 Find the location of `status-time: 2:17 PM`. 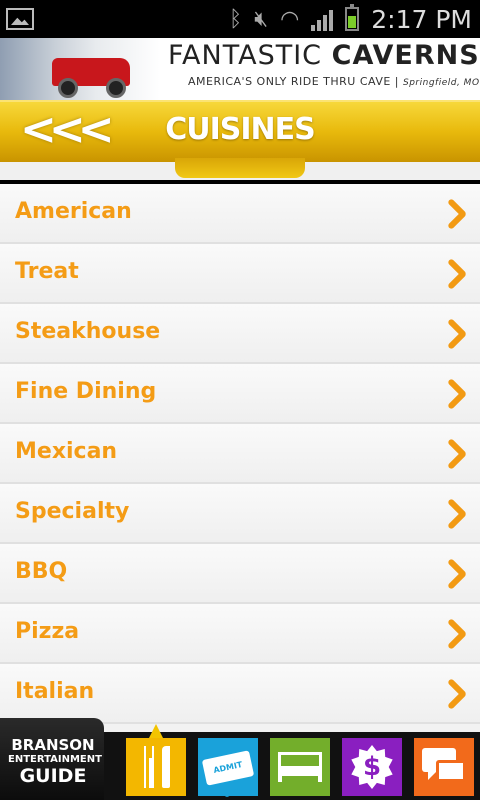

status-time: 2:17 PM is located at coordinates (421, 19).